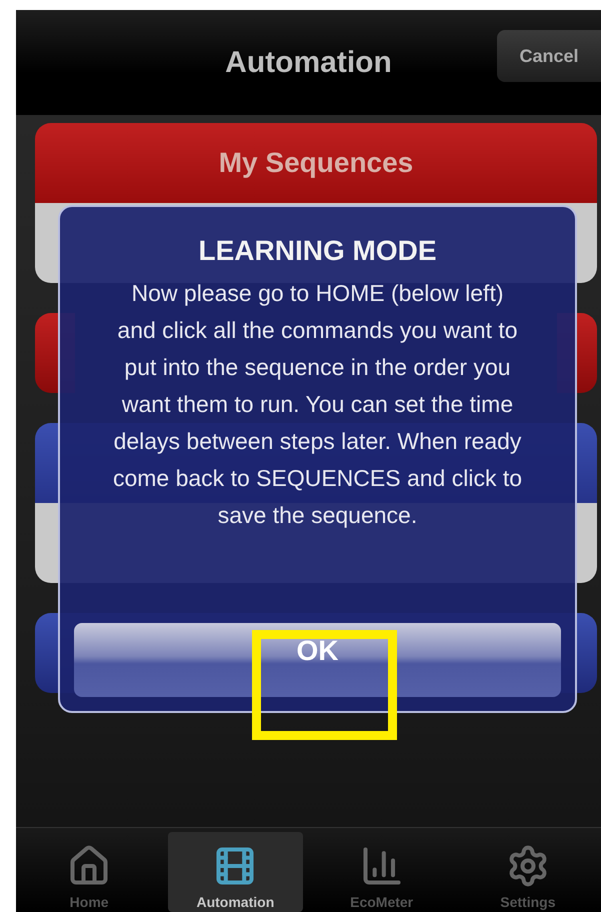 This screenshot has width=601, height=912. Describe the element at coordinates (317, 251) in the screenshot. I see `dialog-title: LEARNING MODE` at that location.